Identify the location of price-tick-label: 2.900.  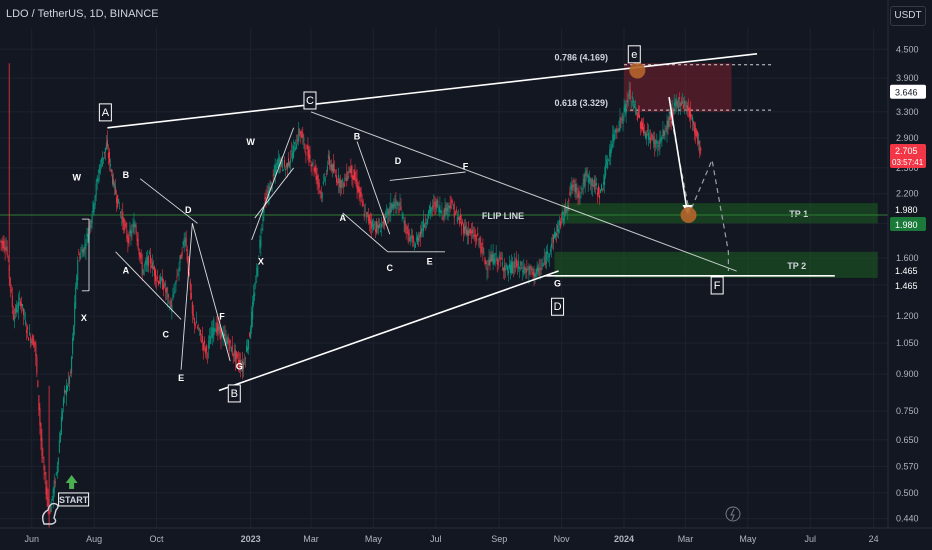
(907, 138).